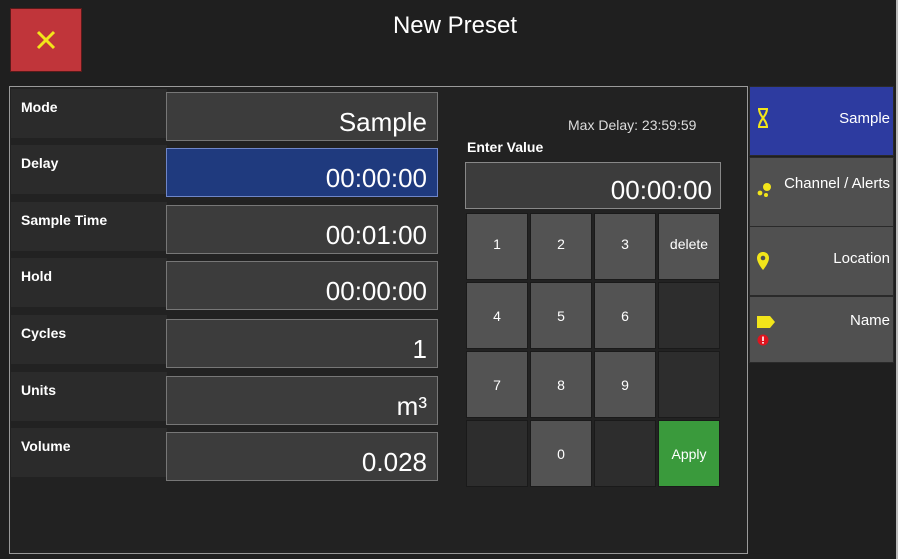 The height and width of the screenshot is (559, 902). What do you see at coordinates (89, 113) in the screenshot?
I see `mode-label: Mode` at bounding box center [89, 113].